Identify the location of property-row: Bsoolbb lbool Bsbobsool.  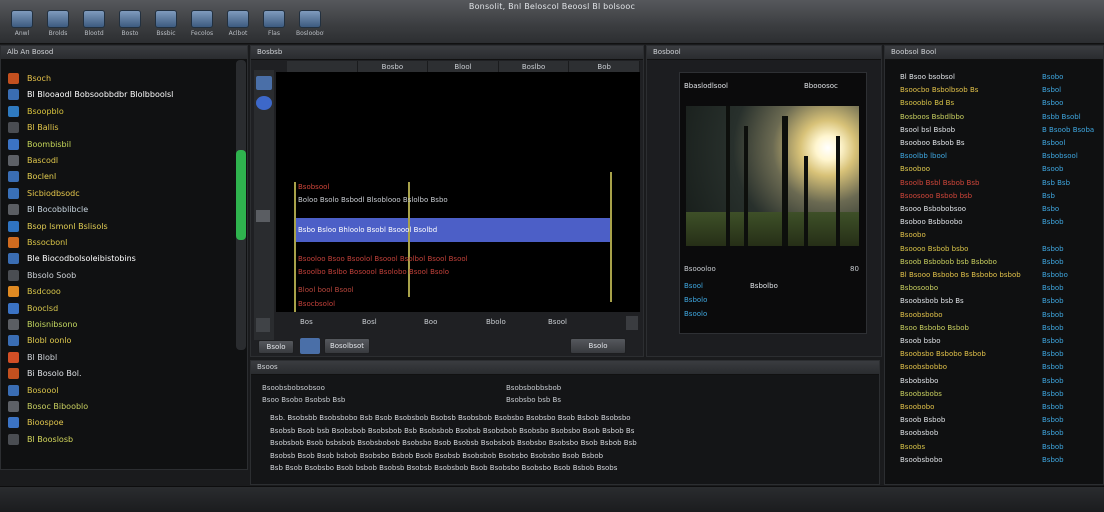
(1000, 158).